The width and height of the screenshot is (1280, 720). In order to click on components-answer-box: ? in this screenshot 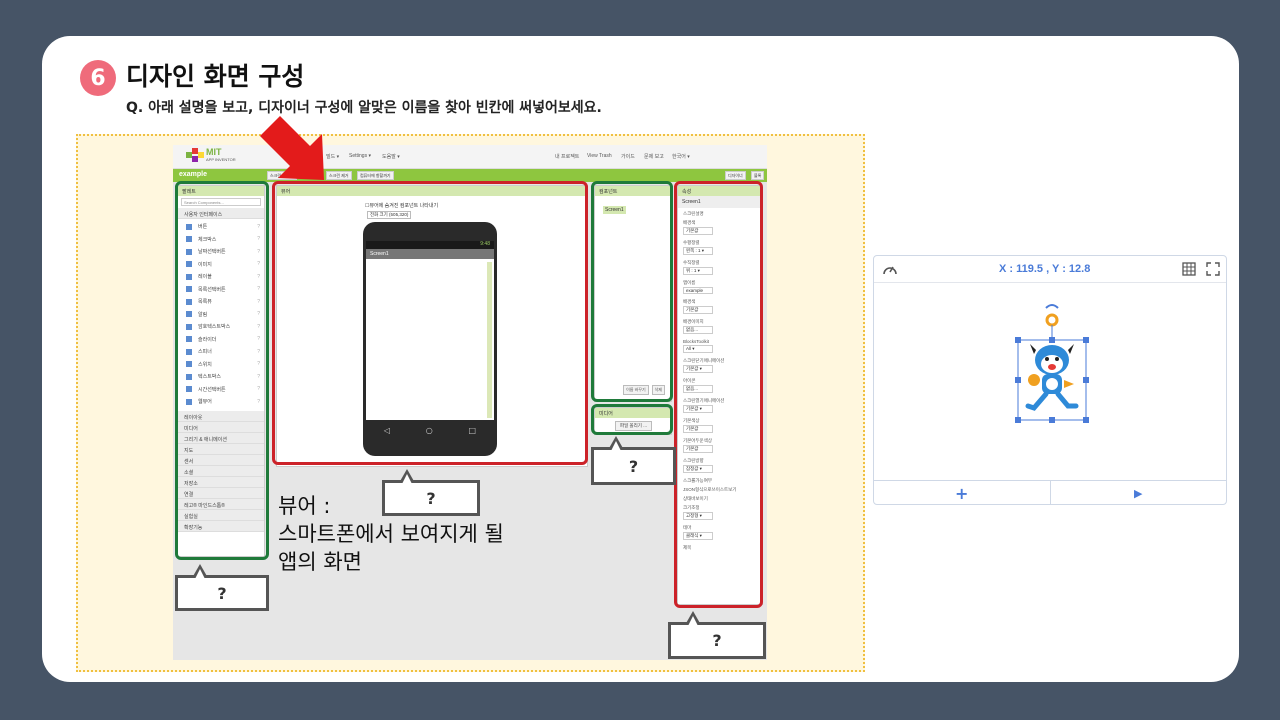, I will do `click(633, 460)`.